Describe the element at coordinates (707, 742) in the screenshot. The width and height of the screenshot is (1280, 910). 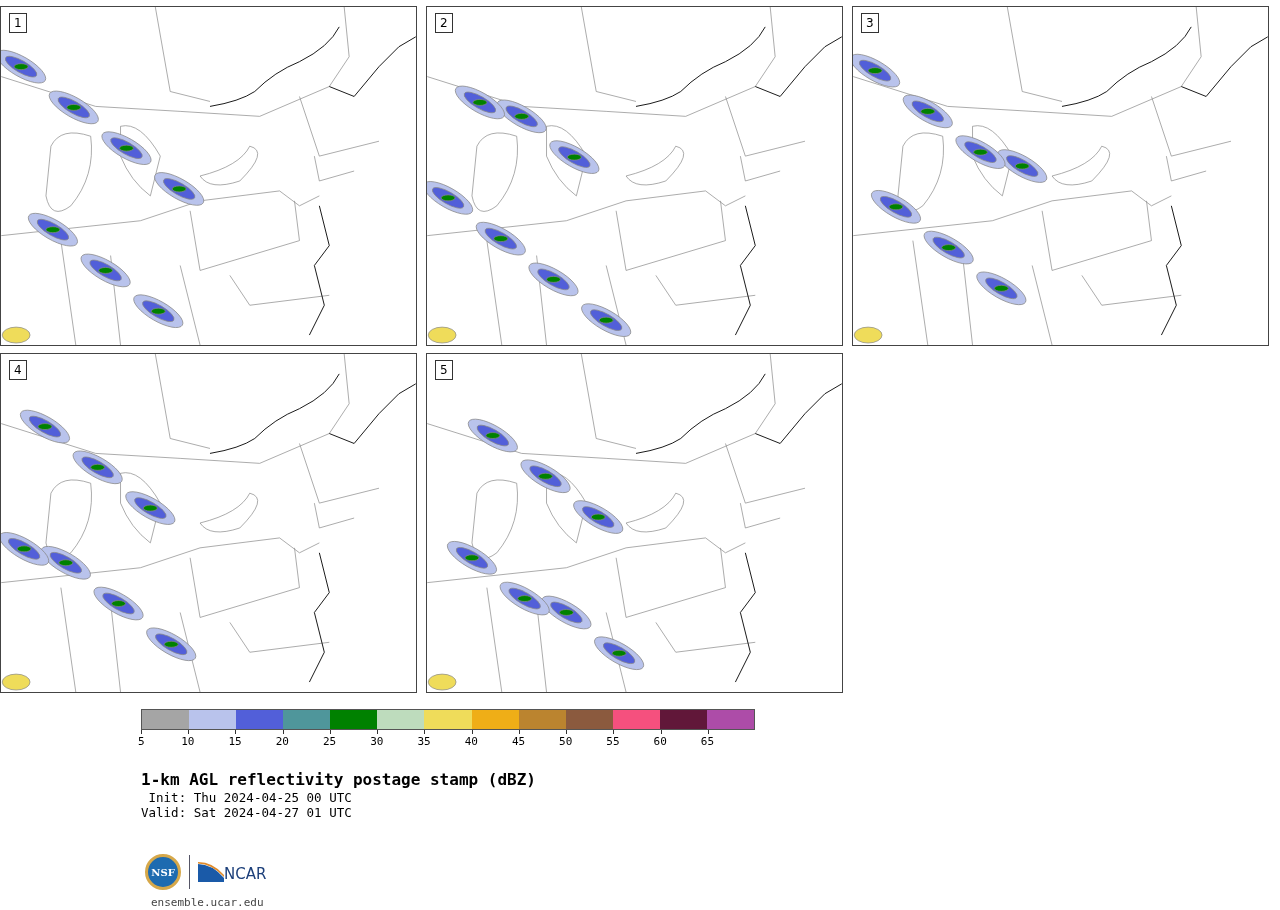
I see `tick-label: 65` at that location.